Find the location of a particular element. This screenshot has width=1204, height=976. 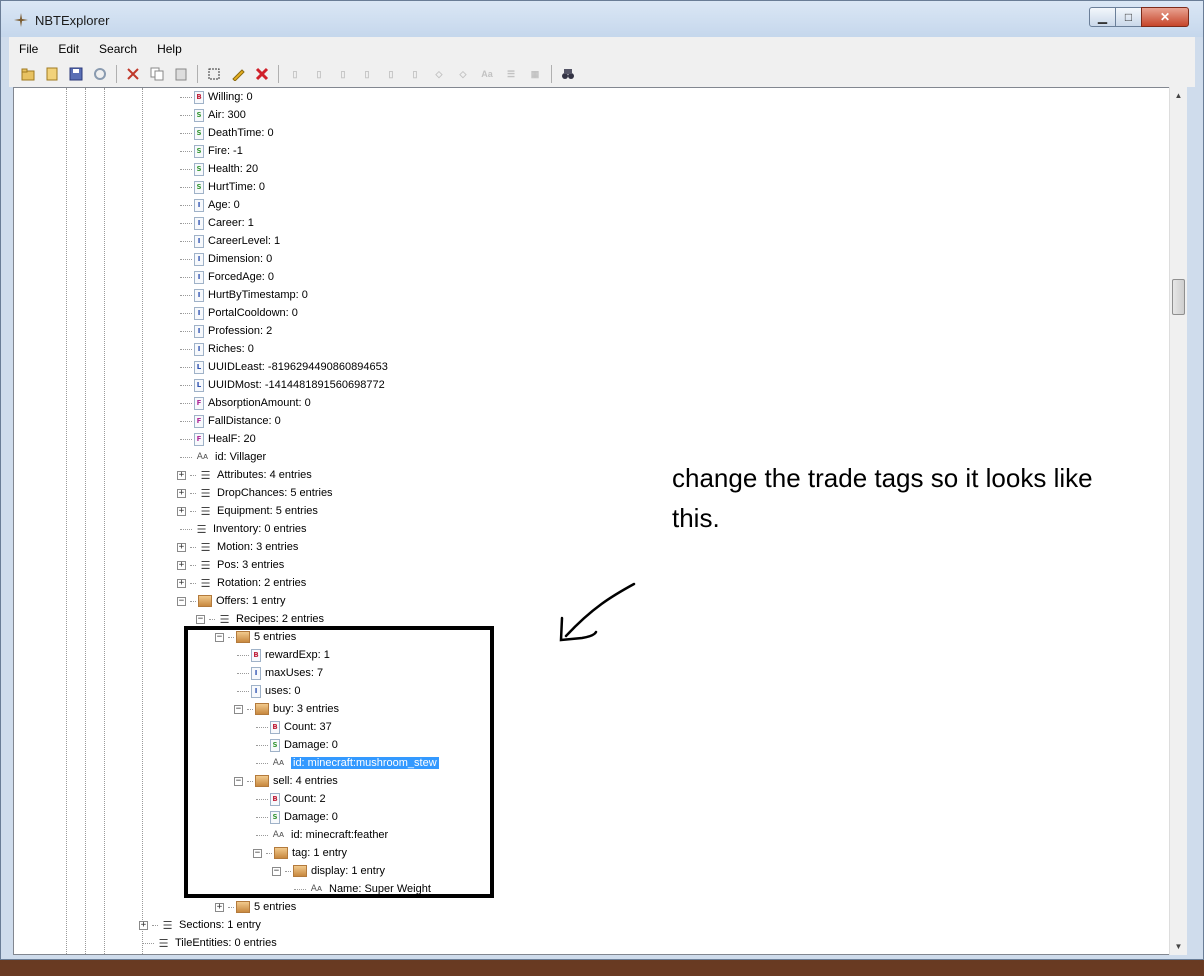

tree-node-label: CareerLevel: 1 is located at coordinates (244, 241).